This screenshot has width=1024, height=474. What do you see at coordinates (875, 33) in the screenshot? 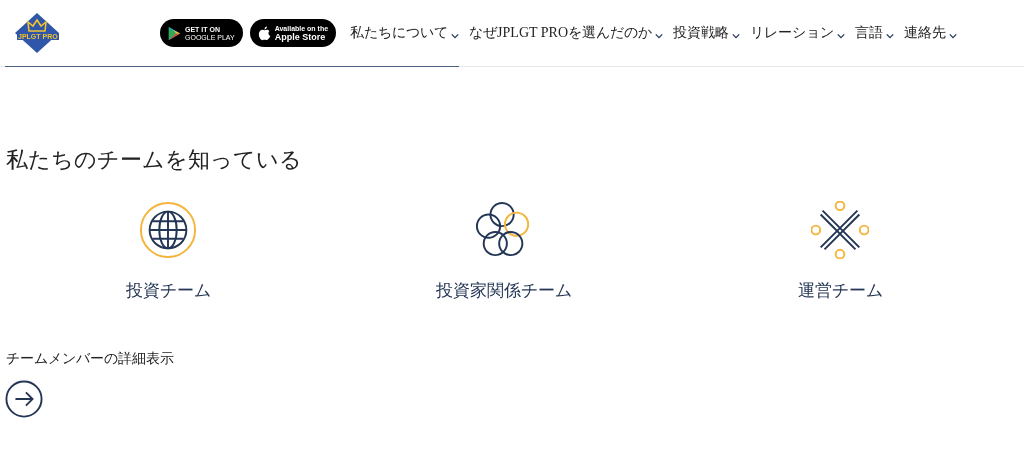
I see `nav-menu-item: 言語` at bounding box center [875, 33].